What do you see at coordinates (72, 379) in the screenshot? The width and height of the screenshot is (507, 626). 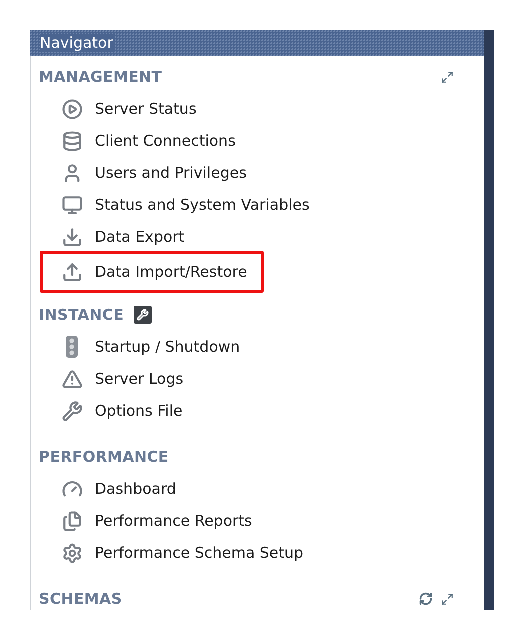 I see `warning-icon` at bounding box center [72, 379].